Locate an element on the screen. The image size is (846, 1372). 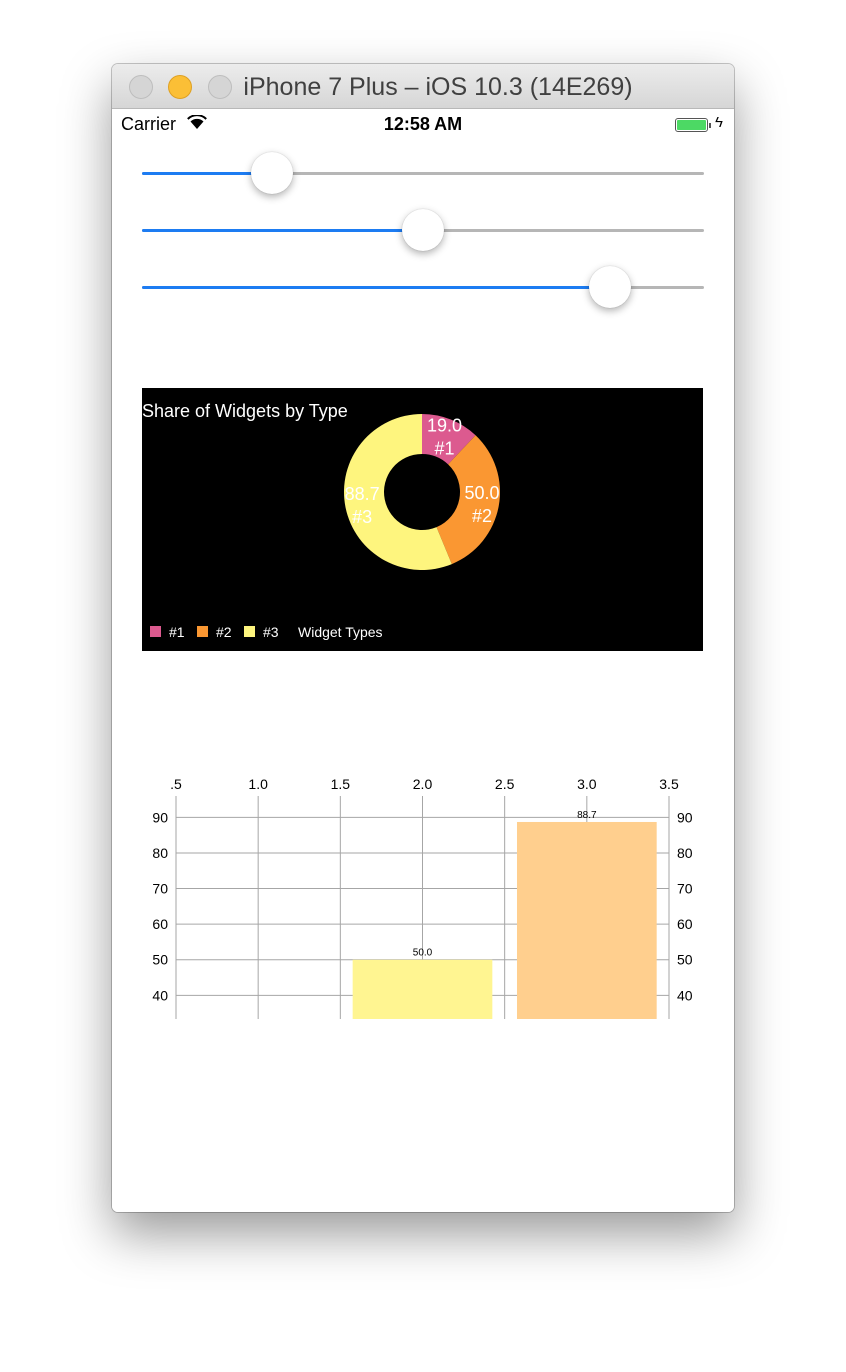
pie-title: Share of Widgets by Type is located at coordinates (245, 411).